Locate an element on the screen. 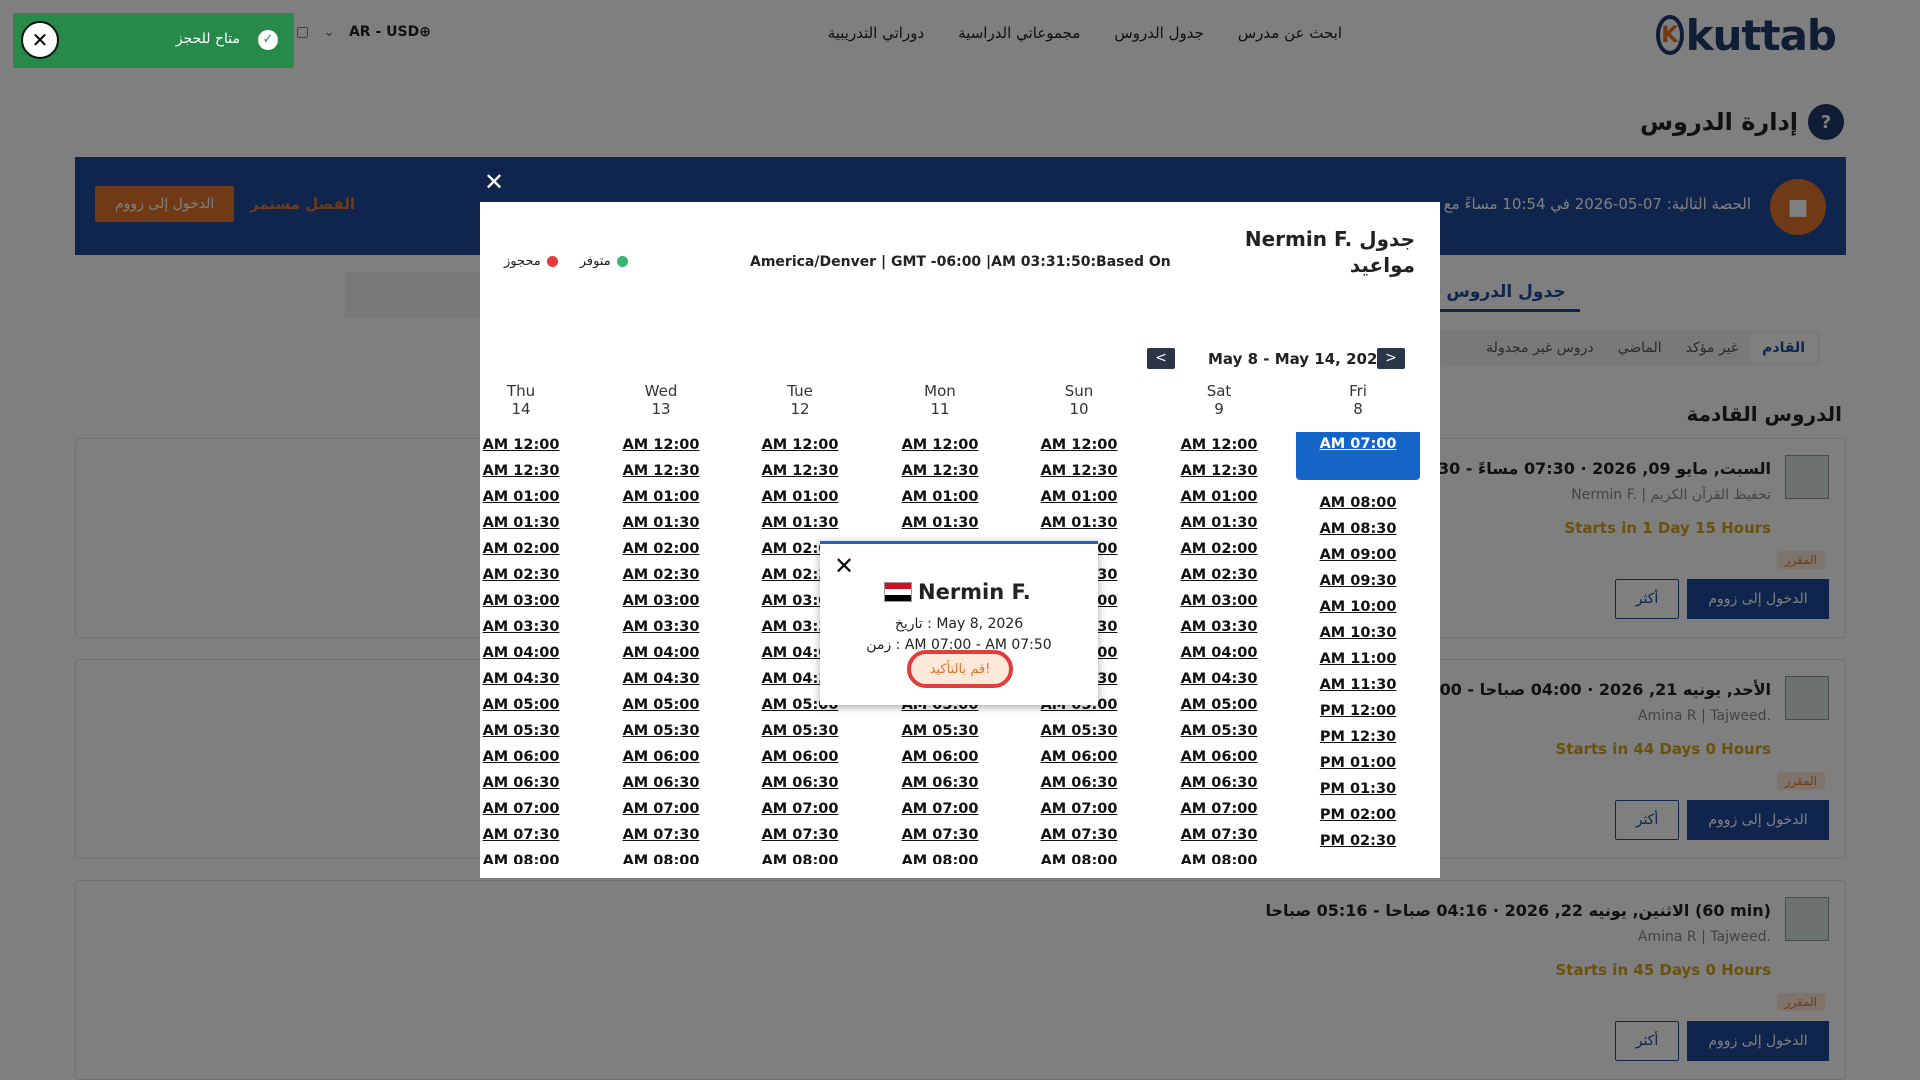 This screenshot has width=1920, height=1080. next-week-button: > is located at coordinates (1391, 358).